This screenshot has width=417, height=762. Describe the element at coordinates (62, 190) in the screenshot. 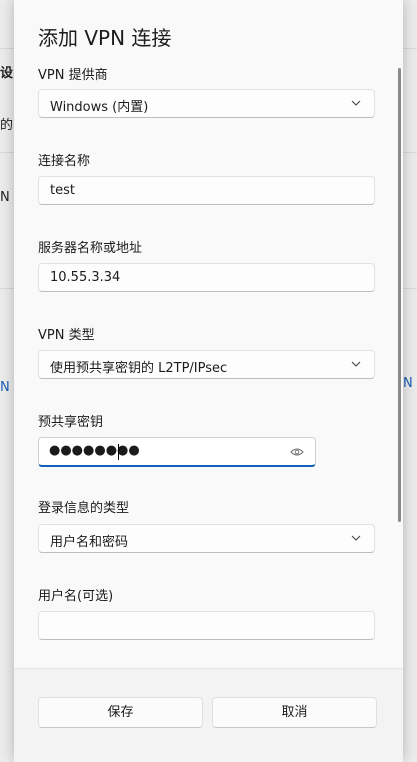

I see `connection-name-value: test` at that location.